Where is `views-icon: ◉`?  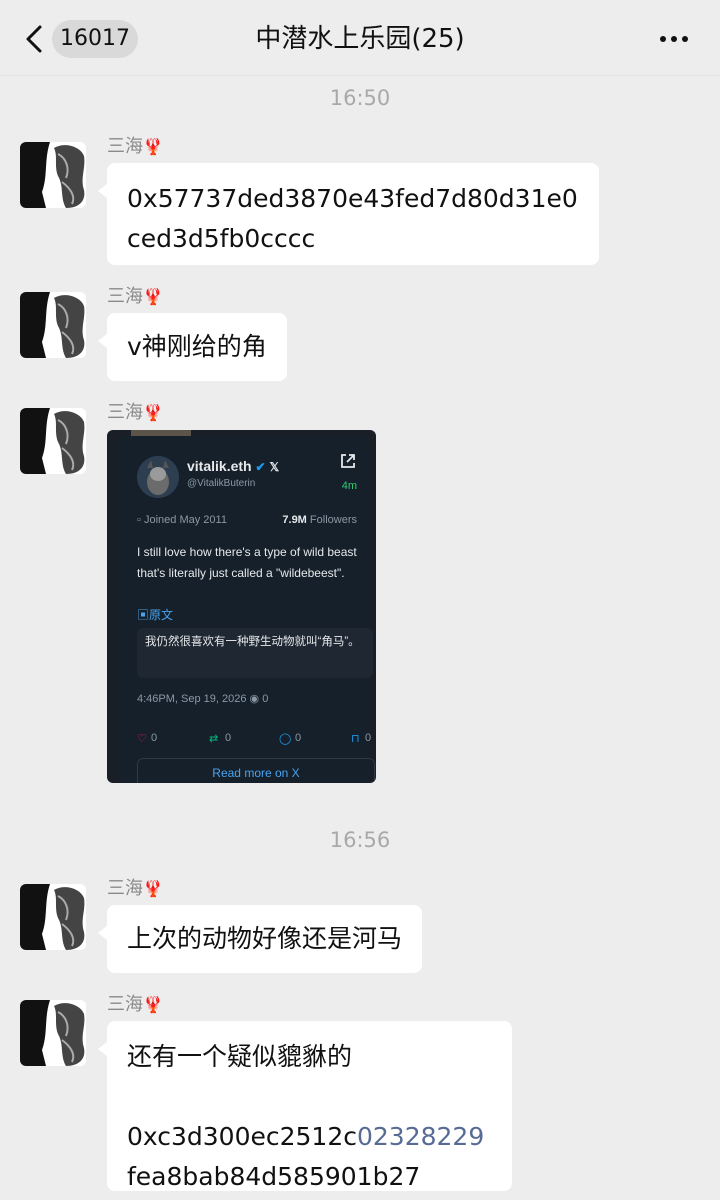
views-icon: ◉ is located at coordinates (254, 699).